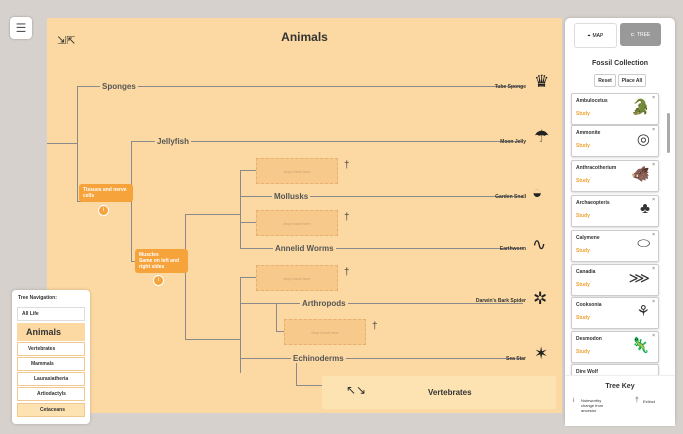  What do you see at coordinates (510, 87) in the screenshot?
I see `leaf-tube-sponge: Tube Sponge` at bounding box center [510, 87].